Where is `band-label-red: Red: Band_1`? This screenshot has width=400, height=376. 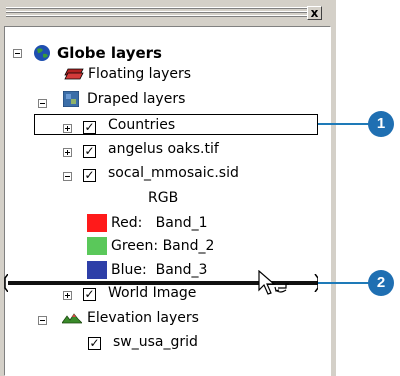 band-label-red: Red: Band_1 is located at coordinates (159, 223).